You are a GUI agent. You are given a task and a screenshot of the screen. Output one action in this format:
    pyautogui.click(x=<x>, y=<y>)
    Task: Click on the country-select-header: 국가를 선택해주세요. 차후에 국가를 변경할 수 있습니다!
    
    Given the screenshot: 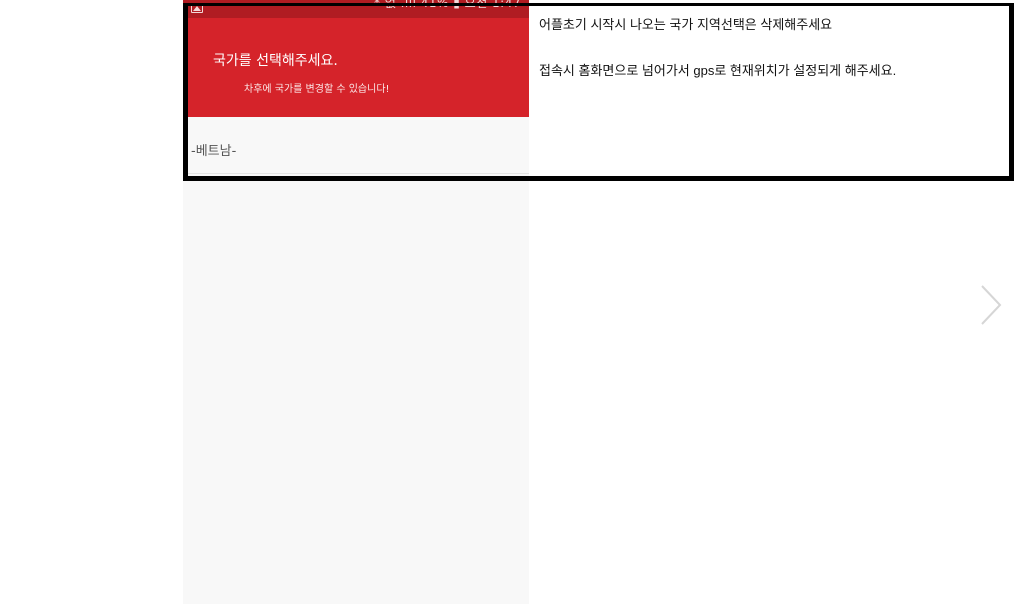 What is the action you would take?
    pyautogui.click(x=356, y=67)
    